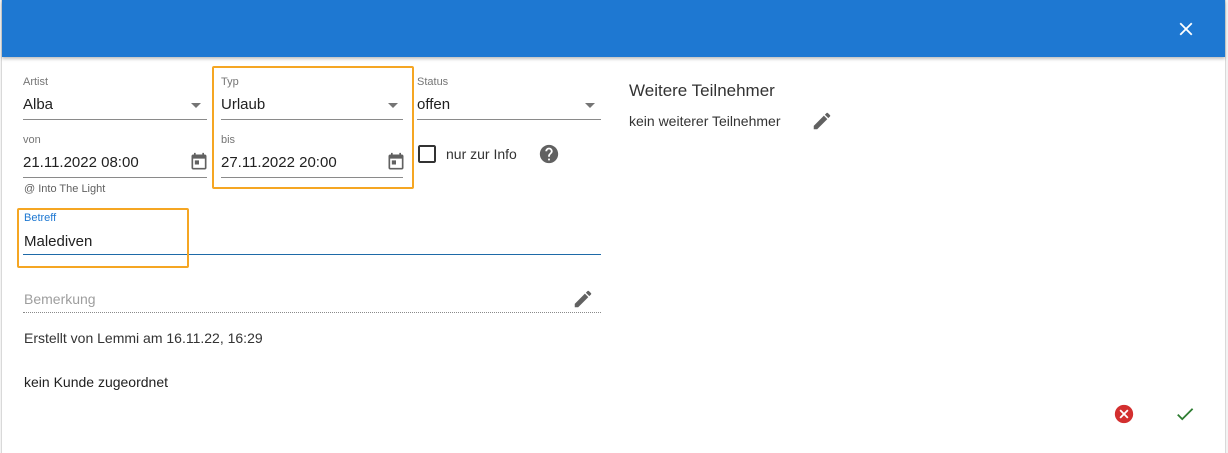  Describe the element at coordinates (81, 162) in the screenshot. I see `von-value: 21.11.2022 08:00` at that location.